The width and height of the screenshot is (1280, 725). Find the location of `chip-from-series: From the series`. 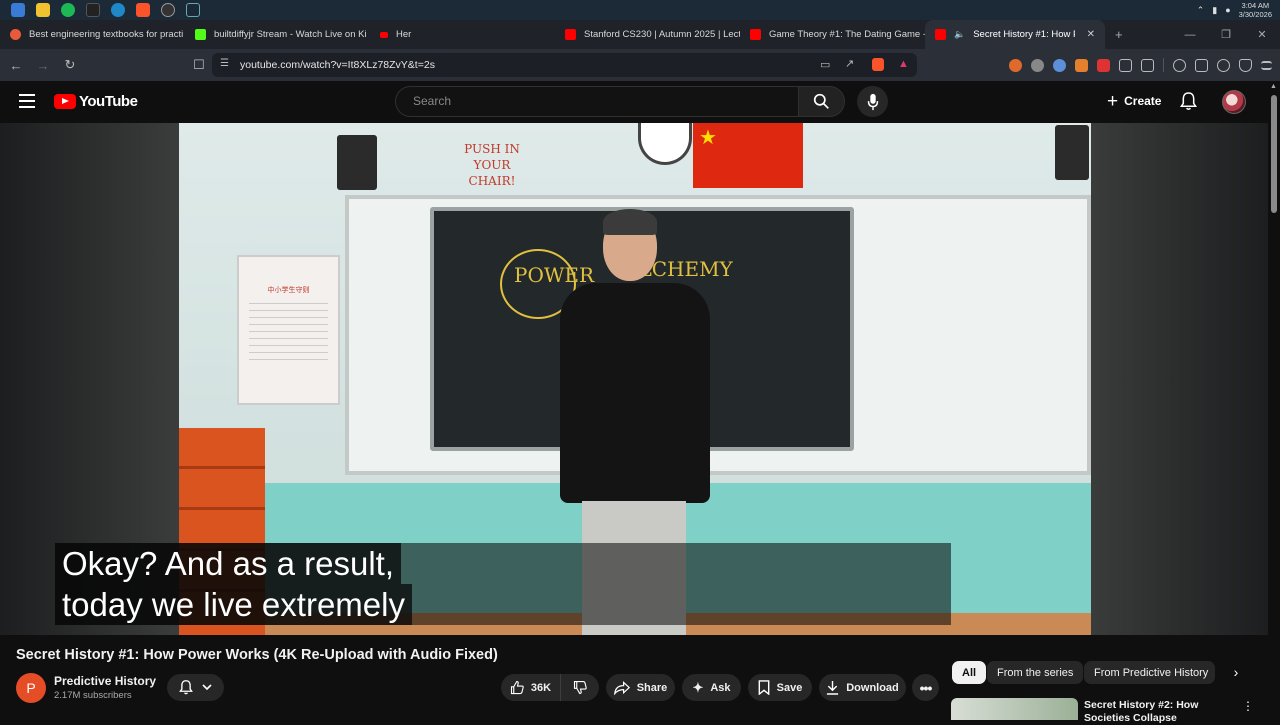

chip-from-series: From the series is located at coordinates (1035, 672).